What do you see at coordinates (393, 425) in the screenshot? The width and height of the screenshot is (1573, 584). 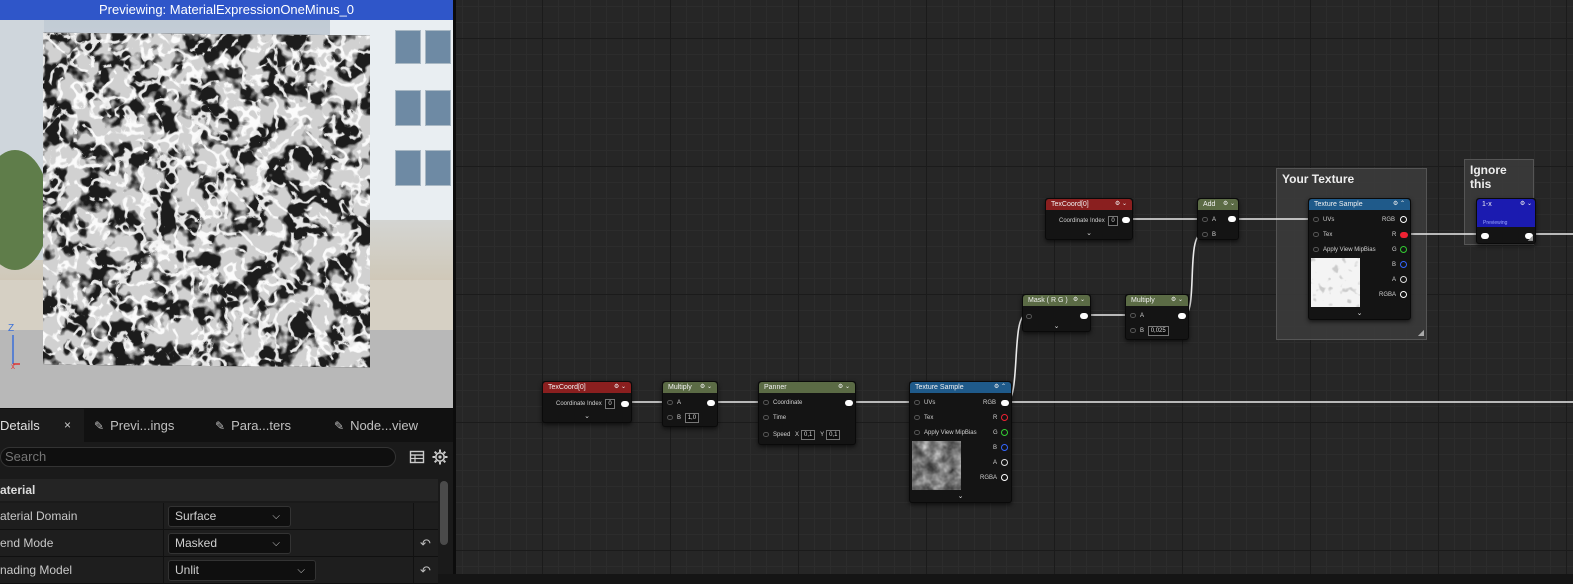 I see `tab-node-preview: ✎ Node...view` at bounding box center [393, 425].